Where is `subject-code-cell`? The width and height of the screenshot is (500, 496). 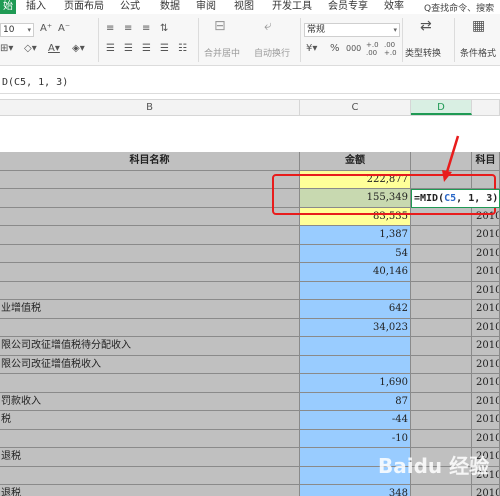 subject-code-cell is located at coordinates (486, 179).